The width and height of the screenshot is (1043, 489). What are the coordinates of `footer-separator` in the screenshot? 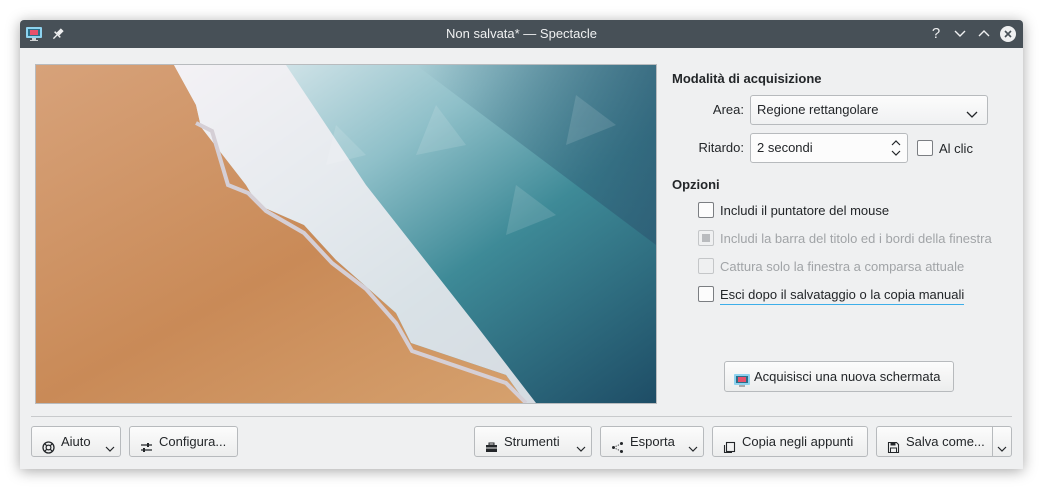 It's located at (521, 416).